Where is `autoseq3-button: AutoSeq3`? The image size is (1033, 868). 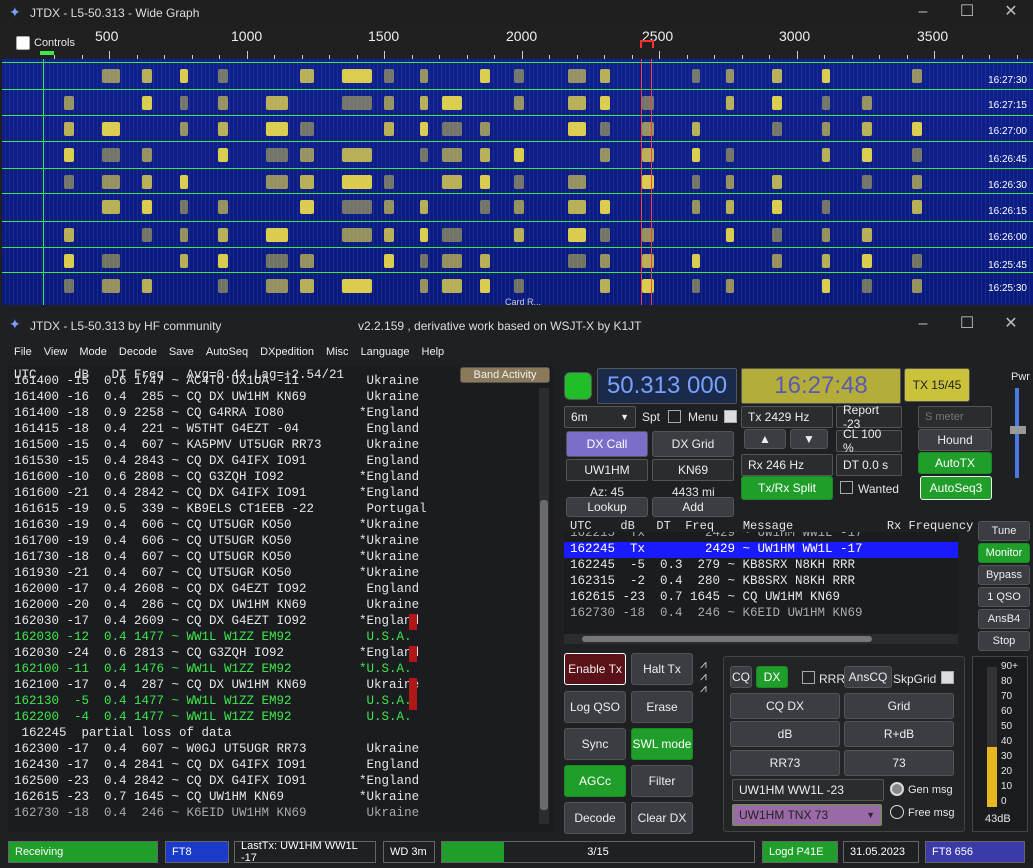 autoseq3-button: AutoSeq3 is located at coordinates (956, 488).